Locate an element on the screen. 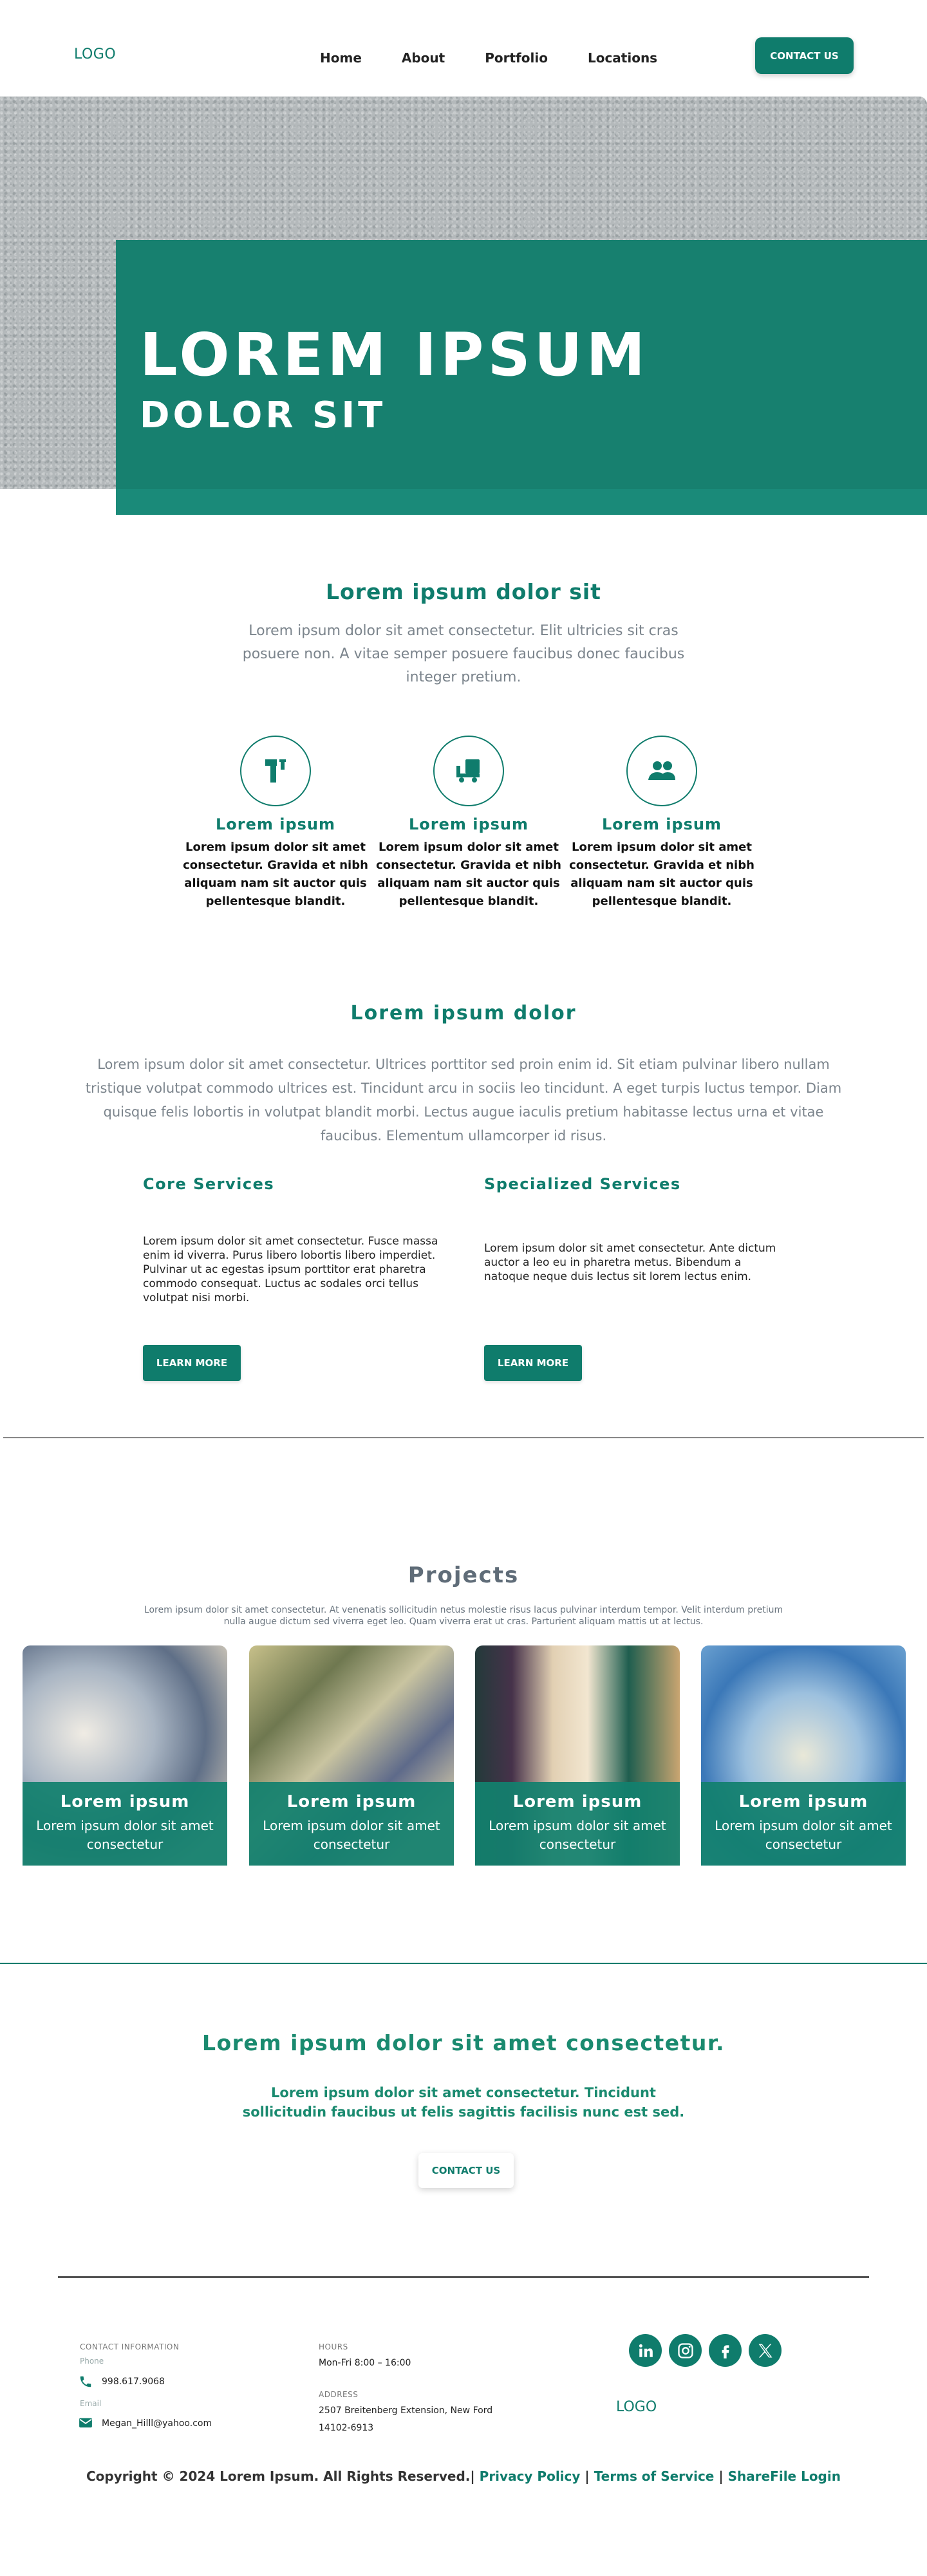 Image resolution: width=927 pixels, height=2576 pixels. main-nav: Home About Portfolio Locations is located at coordinates (508, 58).